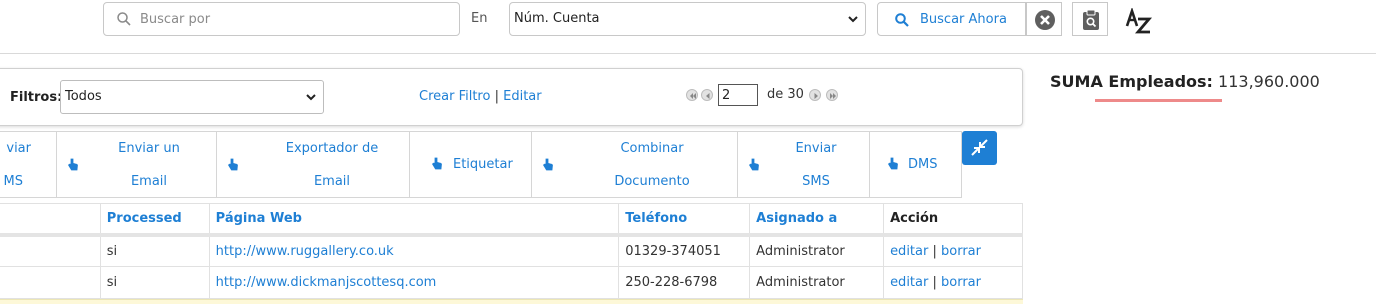 This screenshot has width=1376, height=304. I want to click on action-label-line2: Documento, so click(652, 181).